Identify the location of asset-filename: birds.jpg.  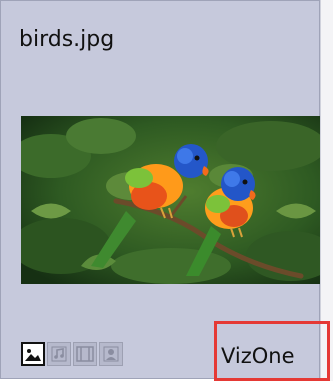
(67, 39).